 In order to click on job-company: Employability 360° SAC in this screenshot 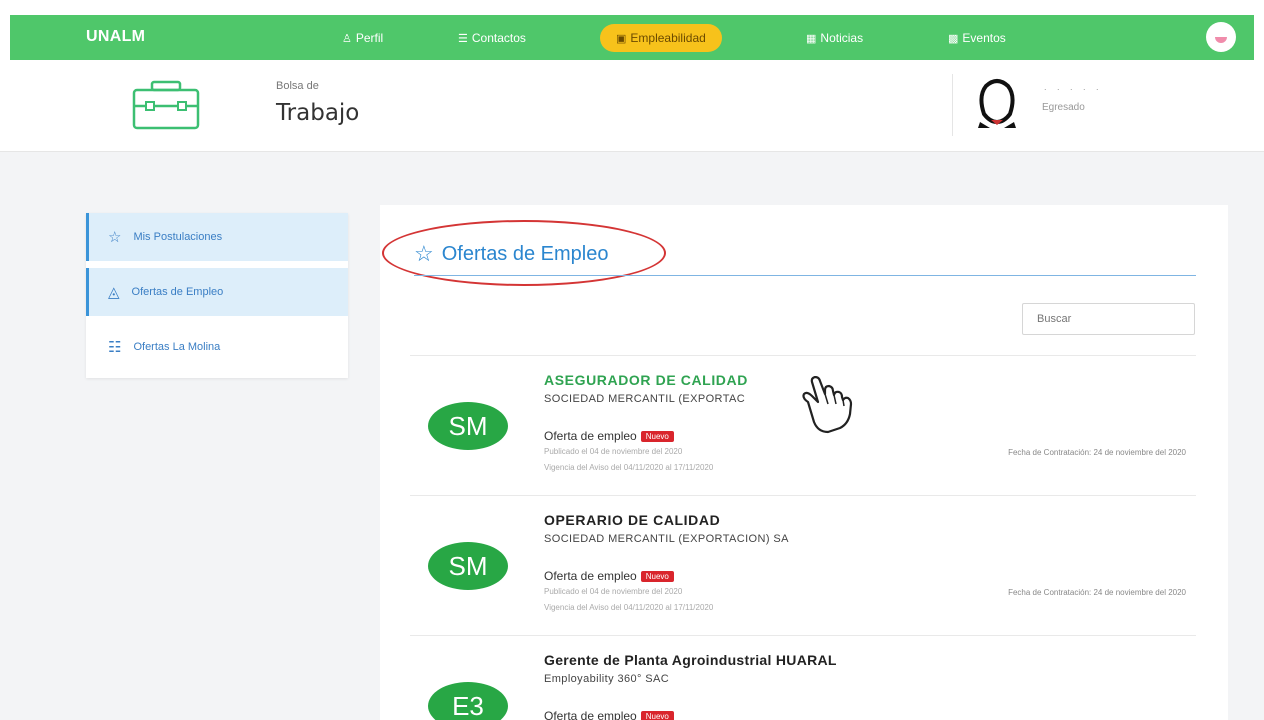, I will do `click(607, 679)`.